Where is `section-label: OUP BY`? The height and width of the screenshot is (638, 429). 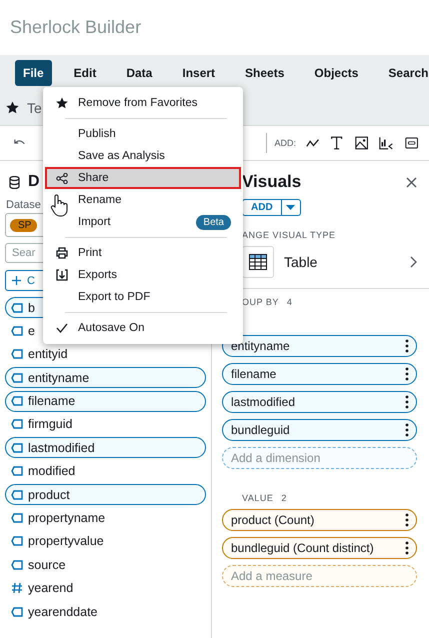
section-label: OUP BY is located at coordinates (260, 302).